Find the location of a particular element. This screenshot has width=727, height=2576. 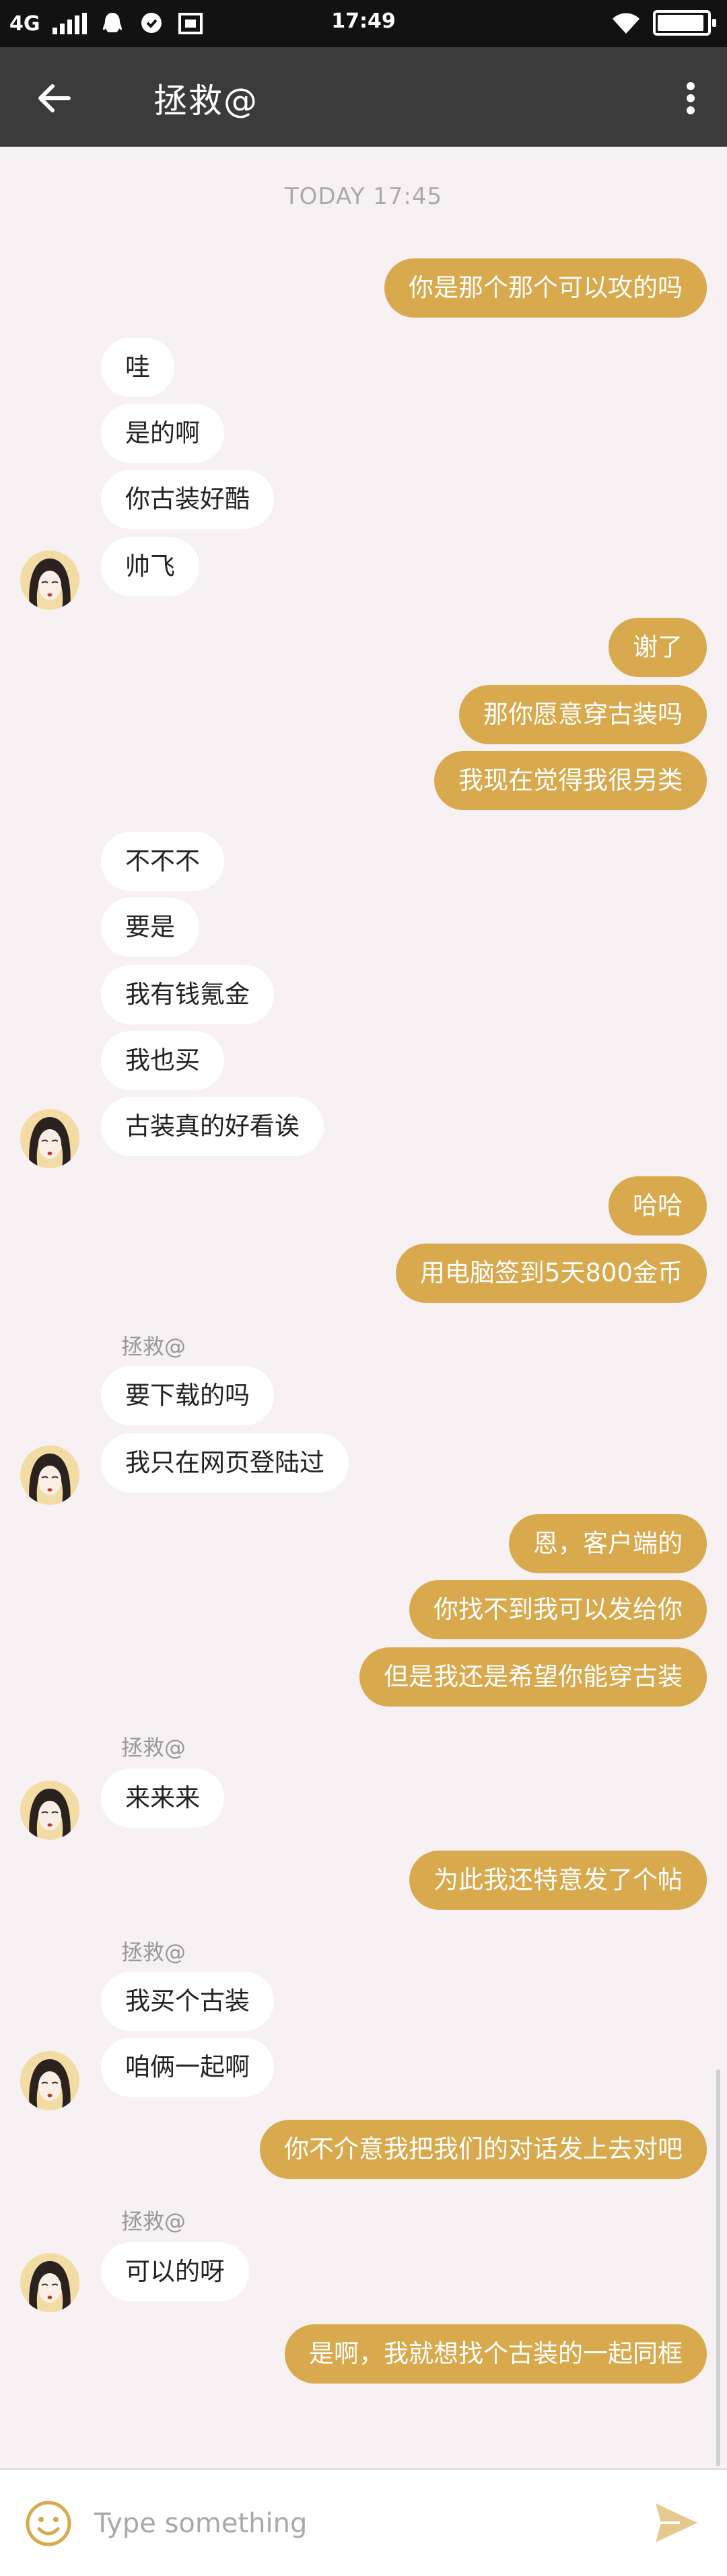

status-bar: 4G 17:49 is located at coordinates (363, 23).